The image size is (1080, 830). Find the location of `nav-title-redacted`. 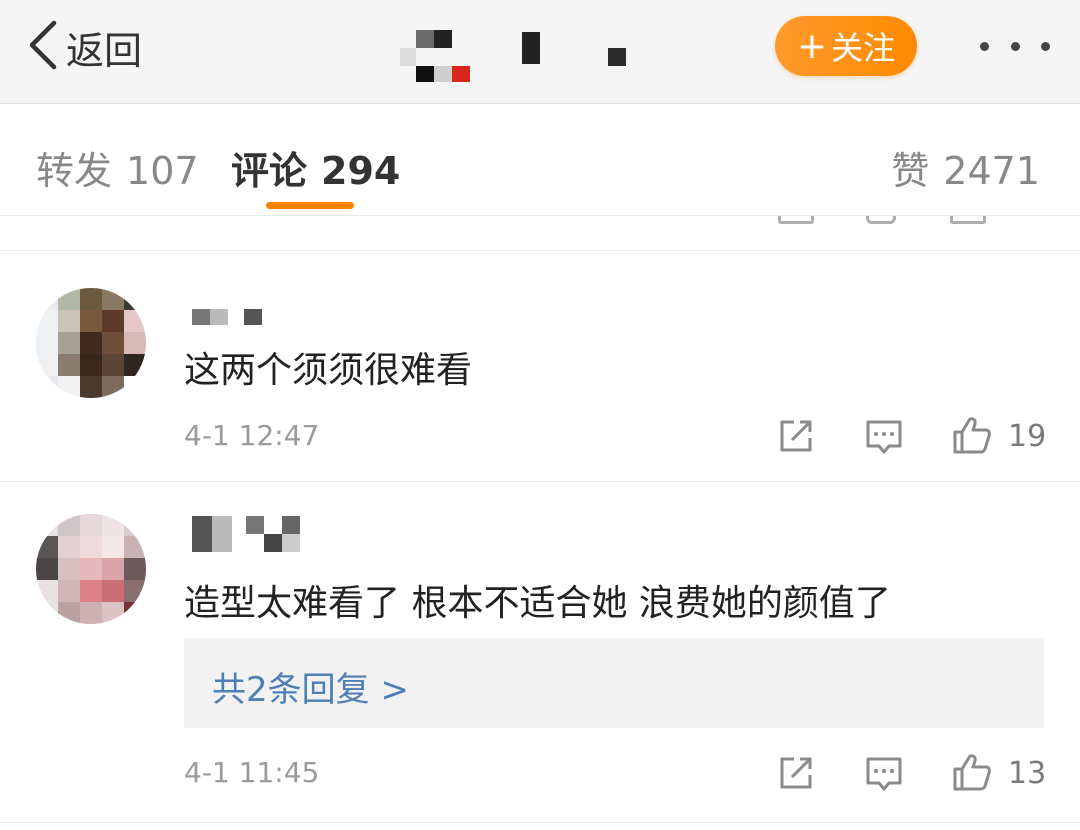

nav-title-redacted is located at coordinates (518, 56).